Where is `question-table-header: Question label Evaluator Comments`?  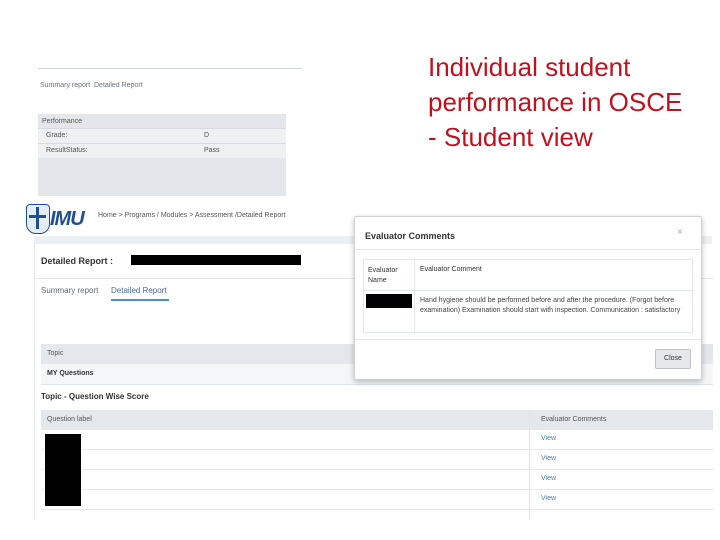
question-table-header: Question label Evaluator Comments is located at coordinates (377, 420).